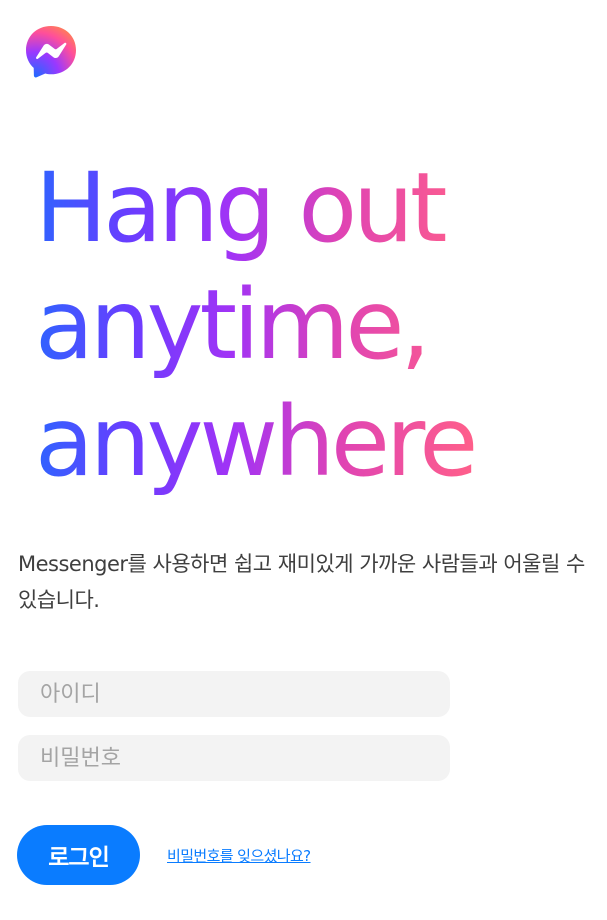 The image size is (607, 920). Describe the element at coordinates (231, 325) in the screenshot. I see `hero-line: anytime,` at that location.